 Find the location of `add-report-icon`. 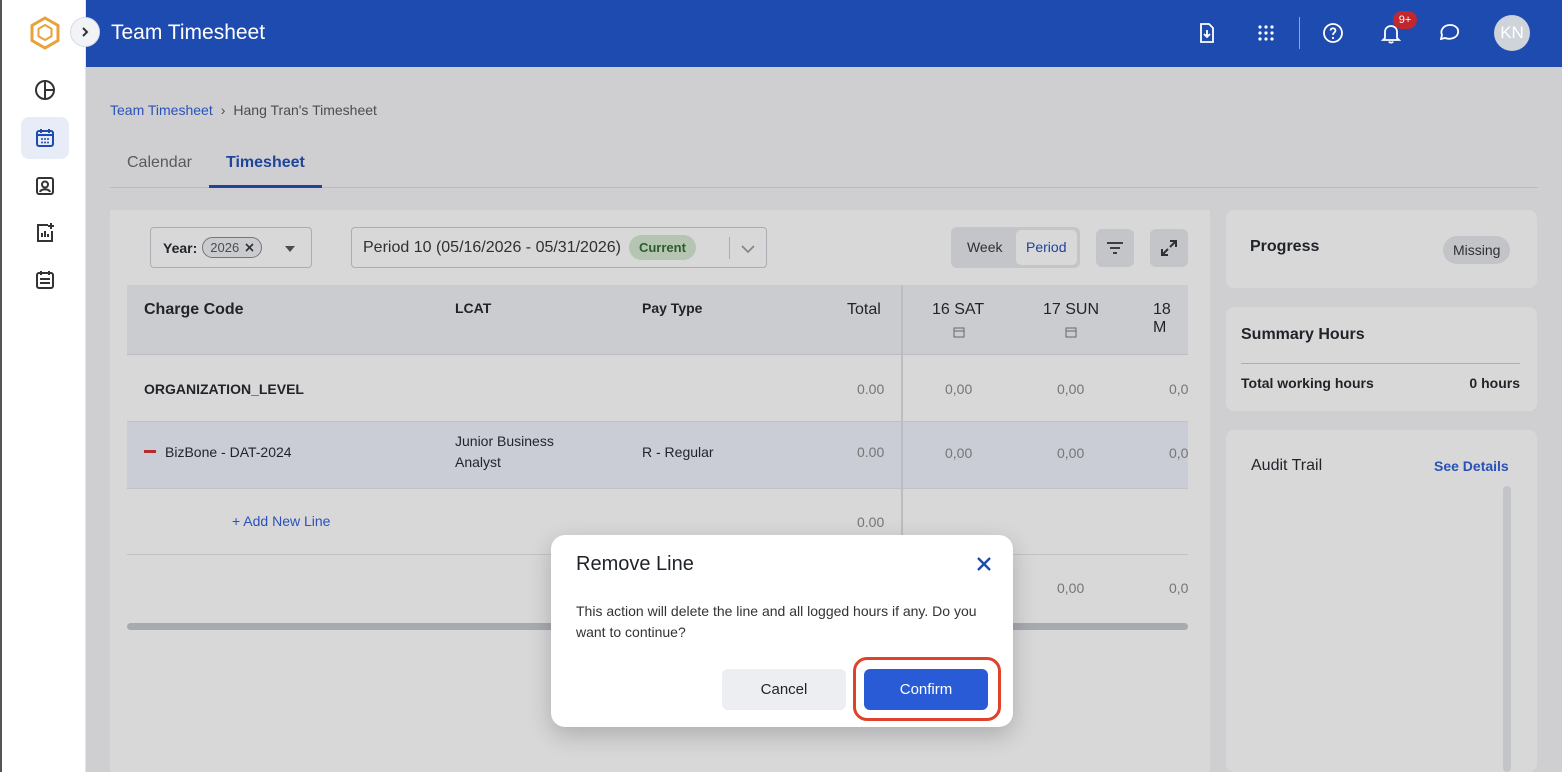

add-report-icon is located at coordinates (45, 232).